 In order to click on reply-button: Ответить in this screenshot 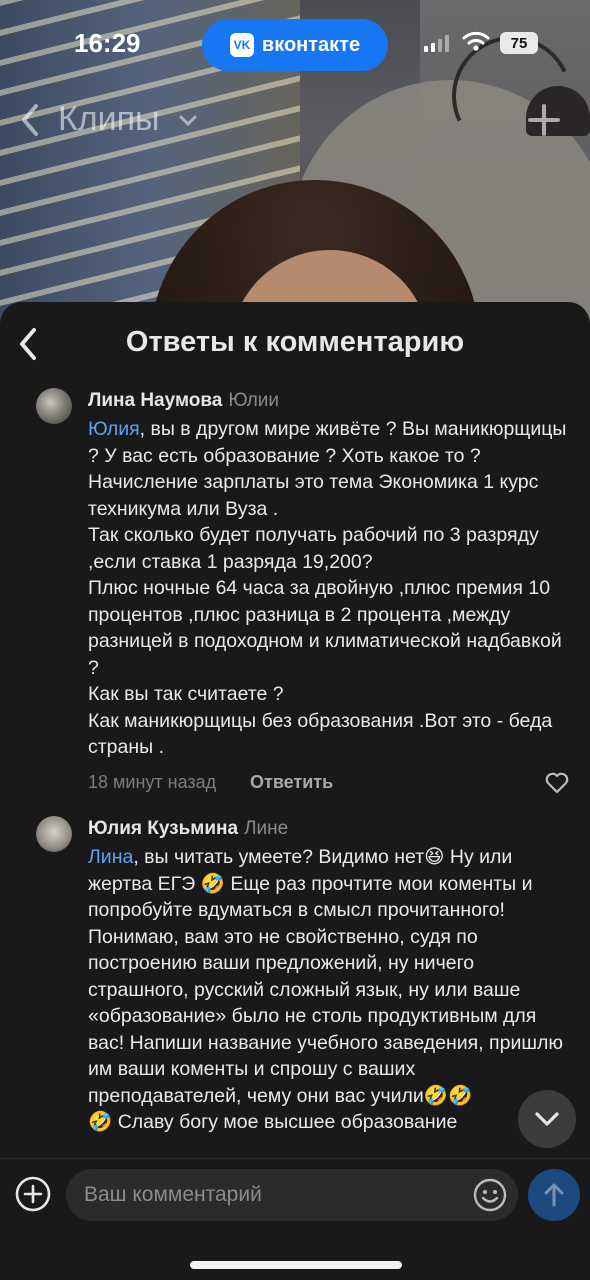, I will do `click(291, 782)`.